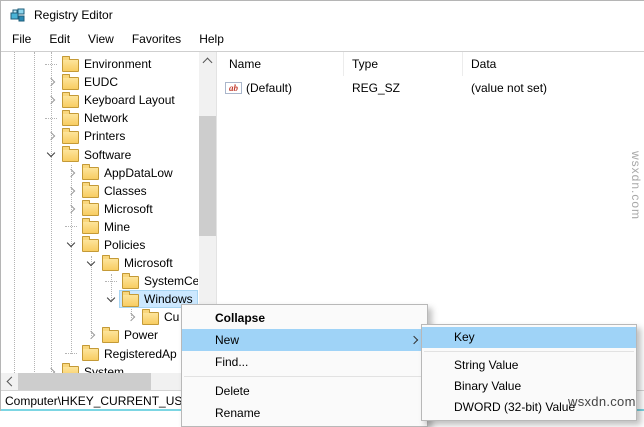  What do you see at coordinates (156, 40) in the screenshot?
I see `menu-favorites: Favorites` at bounding box center [156, 40].